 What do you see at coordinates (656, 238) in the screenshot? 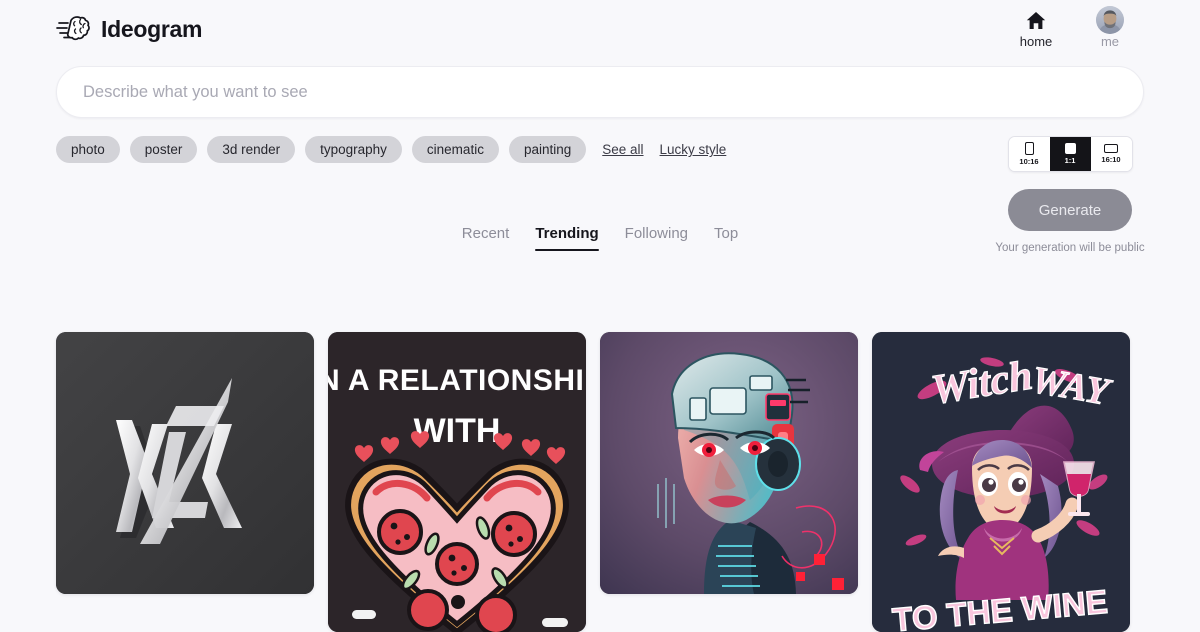
I see `tab-following: Following` at bounding box center [656, 238].